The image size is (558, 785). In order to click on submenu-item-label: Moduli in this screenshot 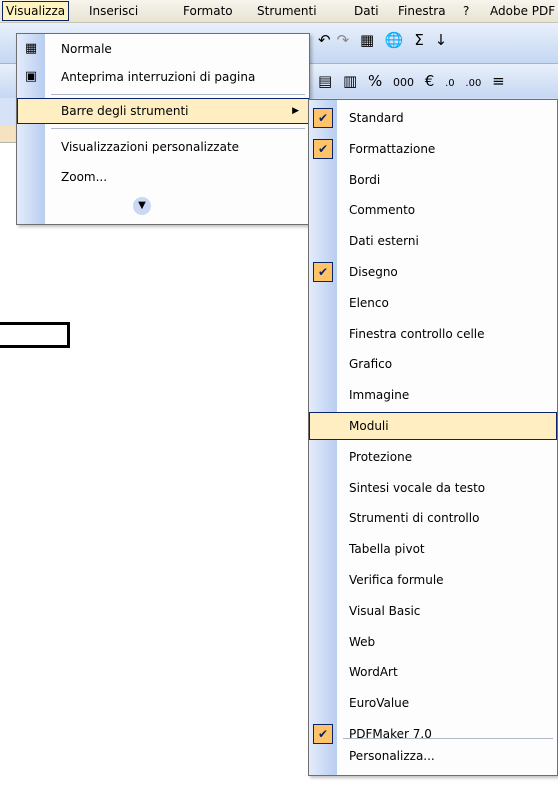, I will do `click(369, 426)`.